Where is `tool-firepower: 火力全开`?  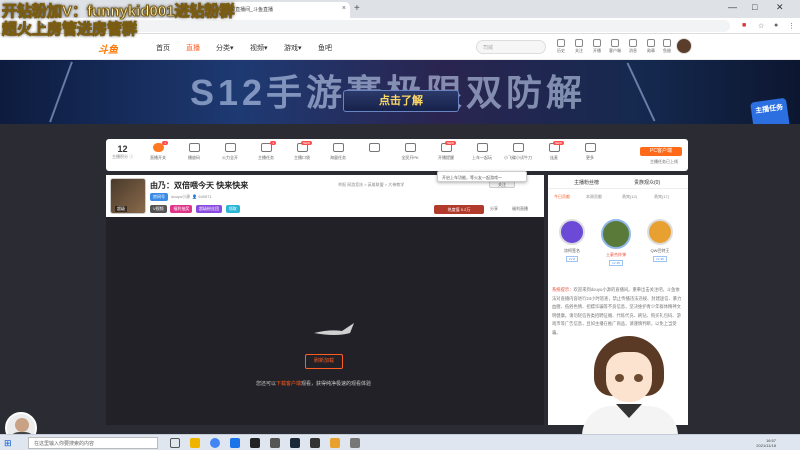
tool-firepower: 火力全开 is located at coordinates (230, 152).